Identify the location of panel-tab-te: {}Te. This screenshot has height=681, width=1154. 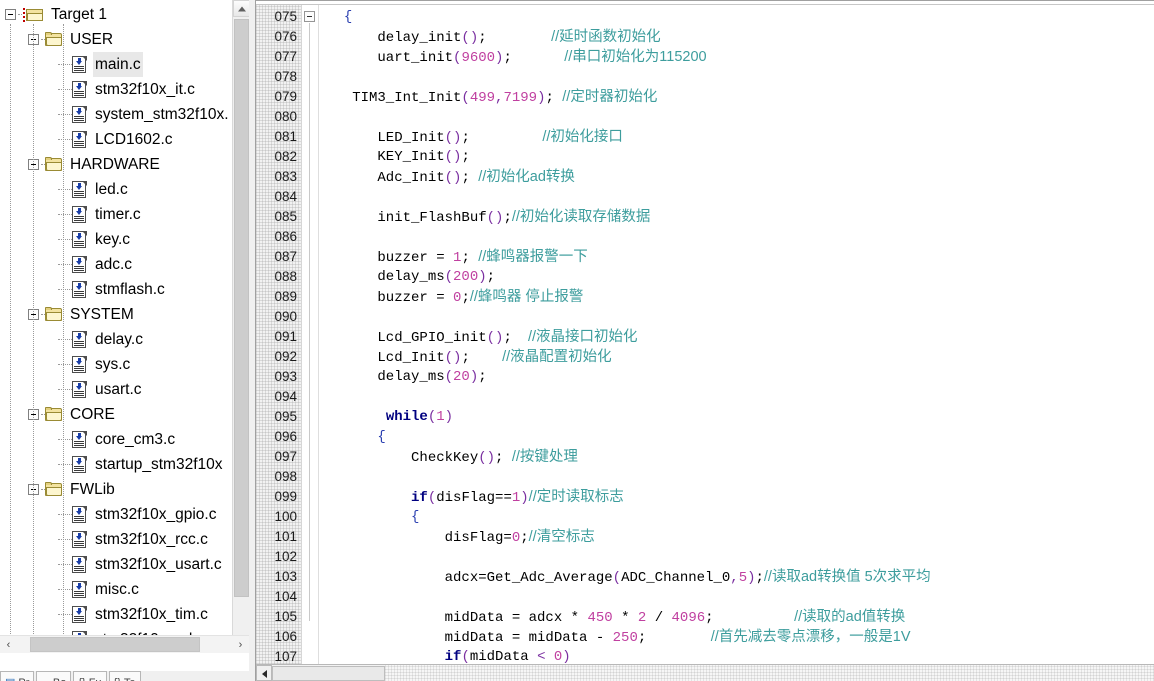
(124, 676).